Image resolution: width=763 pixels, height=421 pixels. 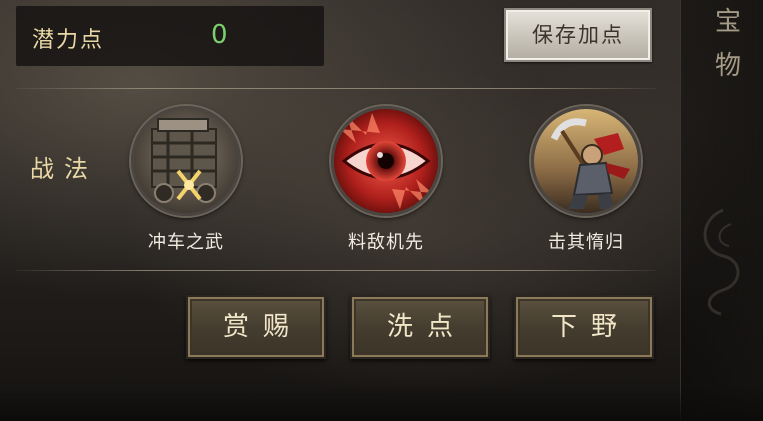 I want to click on tactics-label: 战法, so click(x=64, y=169).